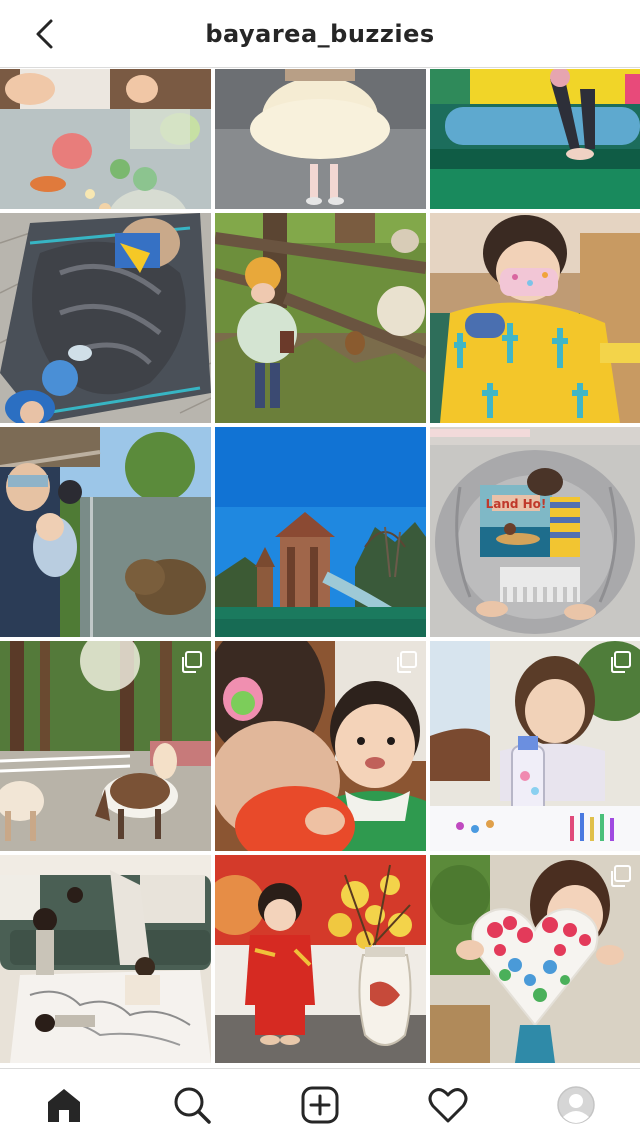 This screenshot has height=1138, width=640. What do you see at coordinates (516, 504) in the screenshot?
I see `book-title-text: Land Ho!` at bounding box center [516, 504].